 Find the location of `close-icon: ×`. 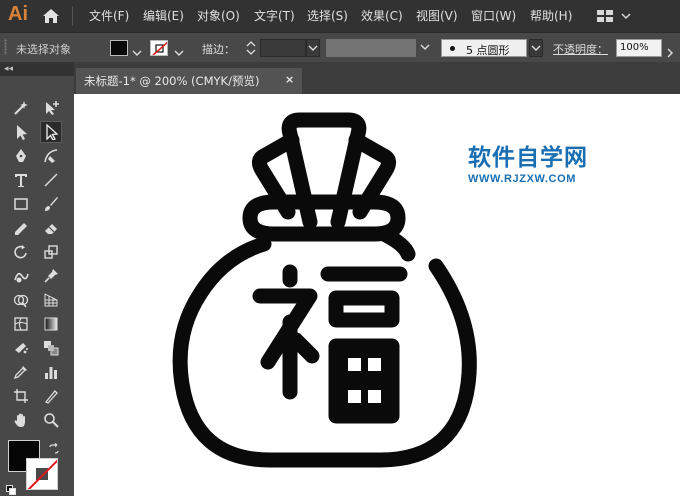

close-icon: × is located at coordinates (289, 79).